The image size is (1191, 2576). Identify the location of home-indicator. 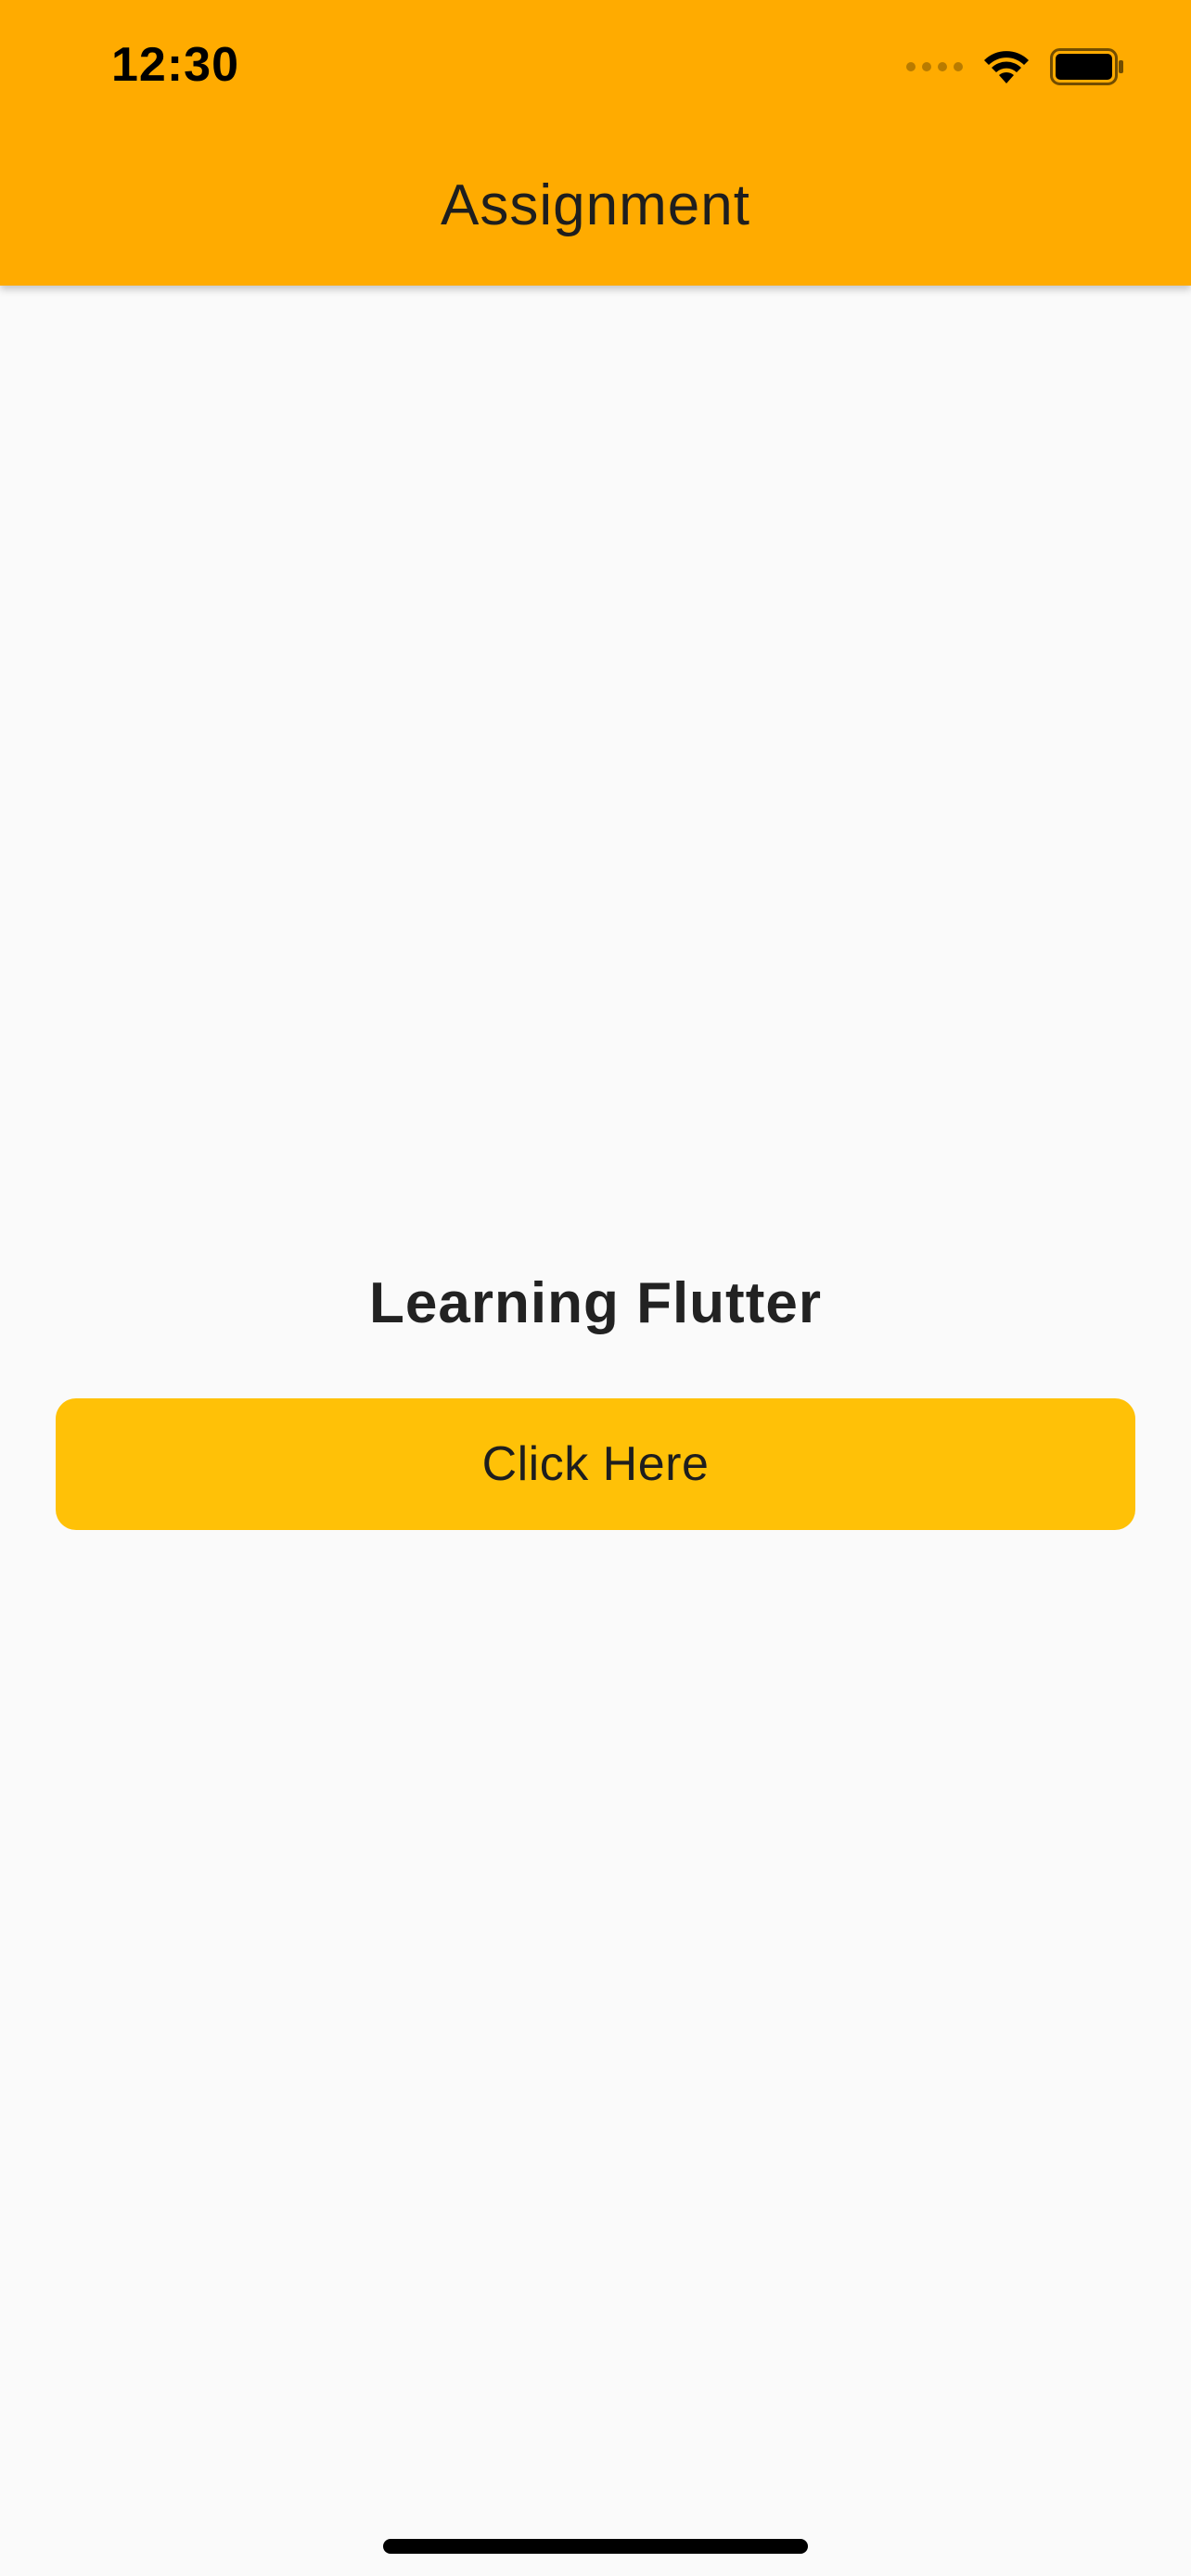
(595, 2546).